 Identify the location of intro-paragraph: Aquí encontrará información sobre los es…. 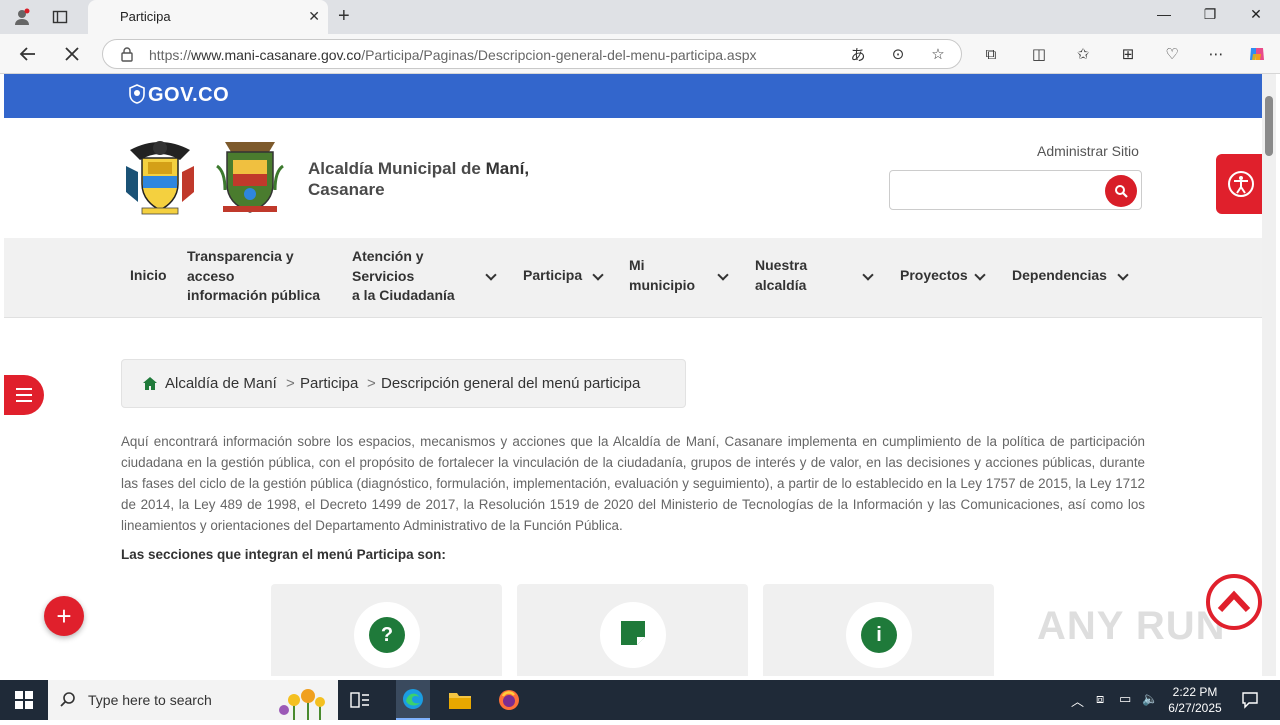
(633, 483).